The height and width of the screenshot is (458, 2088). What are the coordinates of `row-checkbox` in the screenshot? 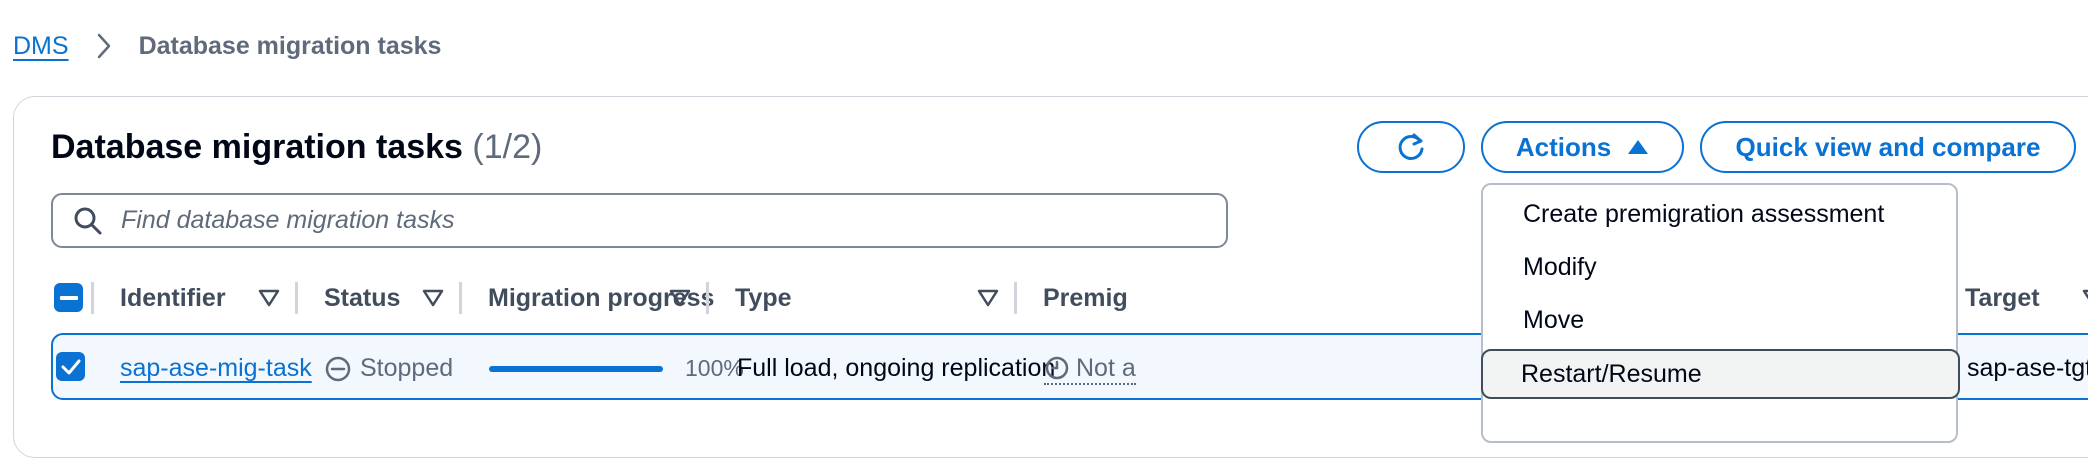 It's located at (70, 366).